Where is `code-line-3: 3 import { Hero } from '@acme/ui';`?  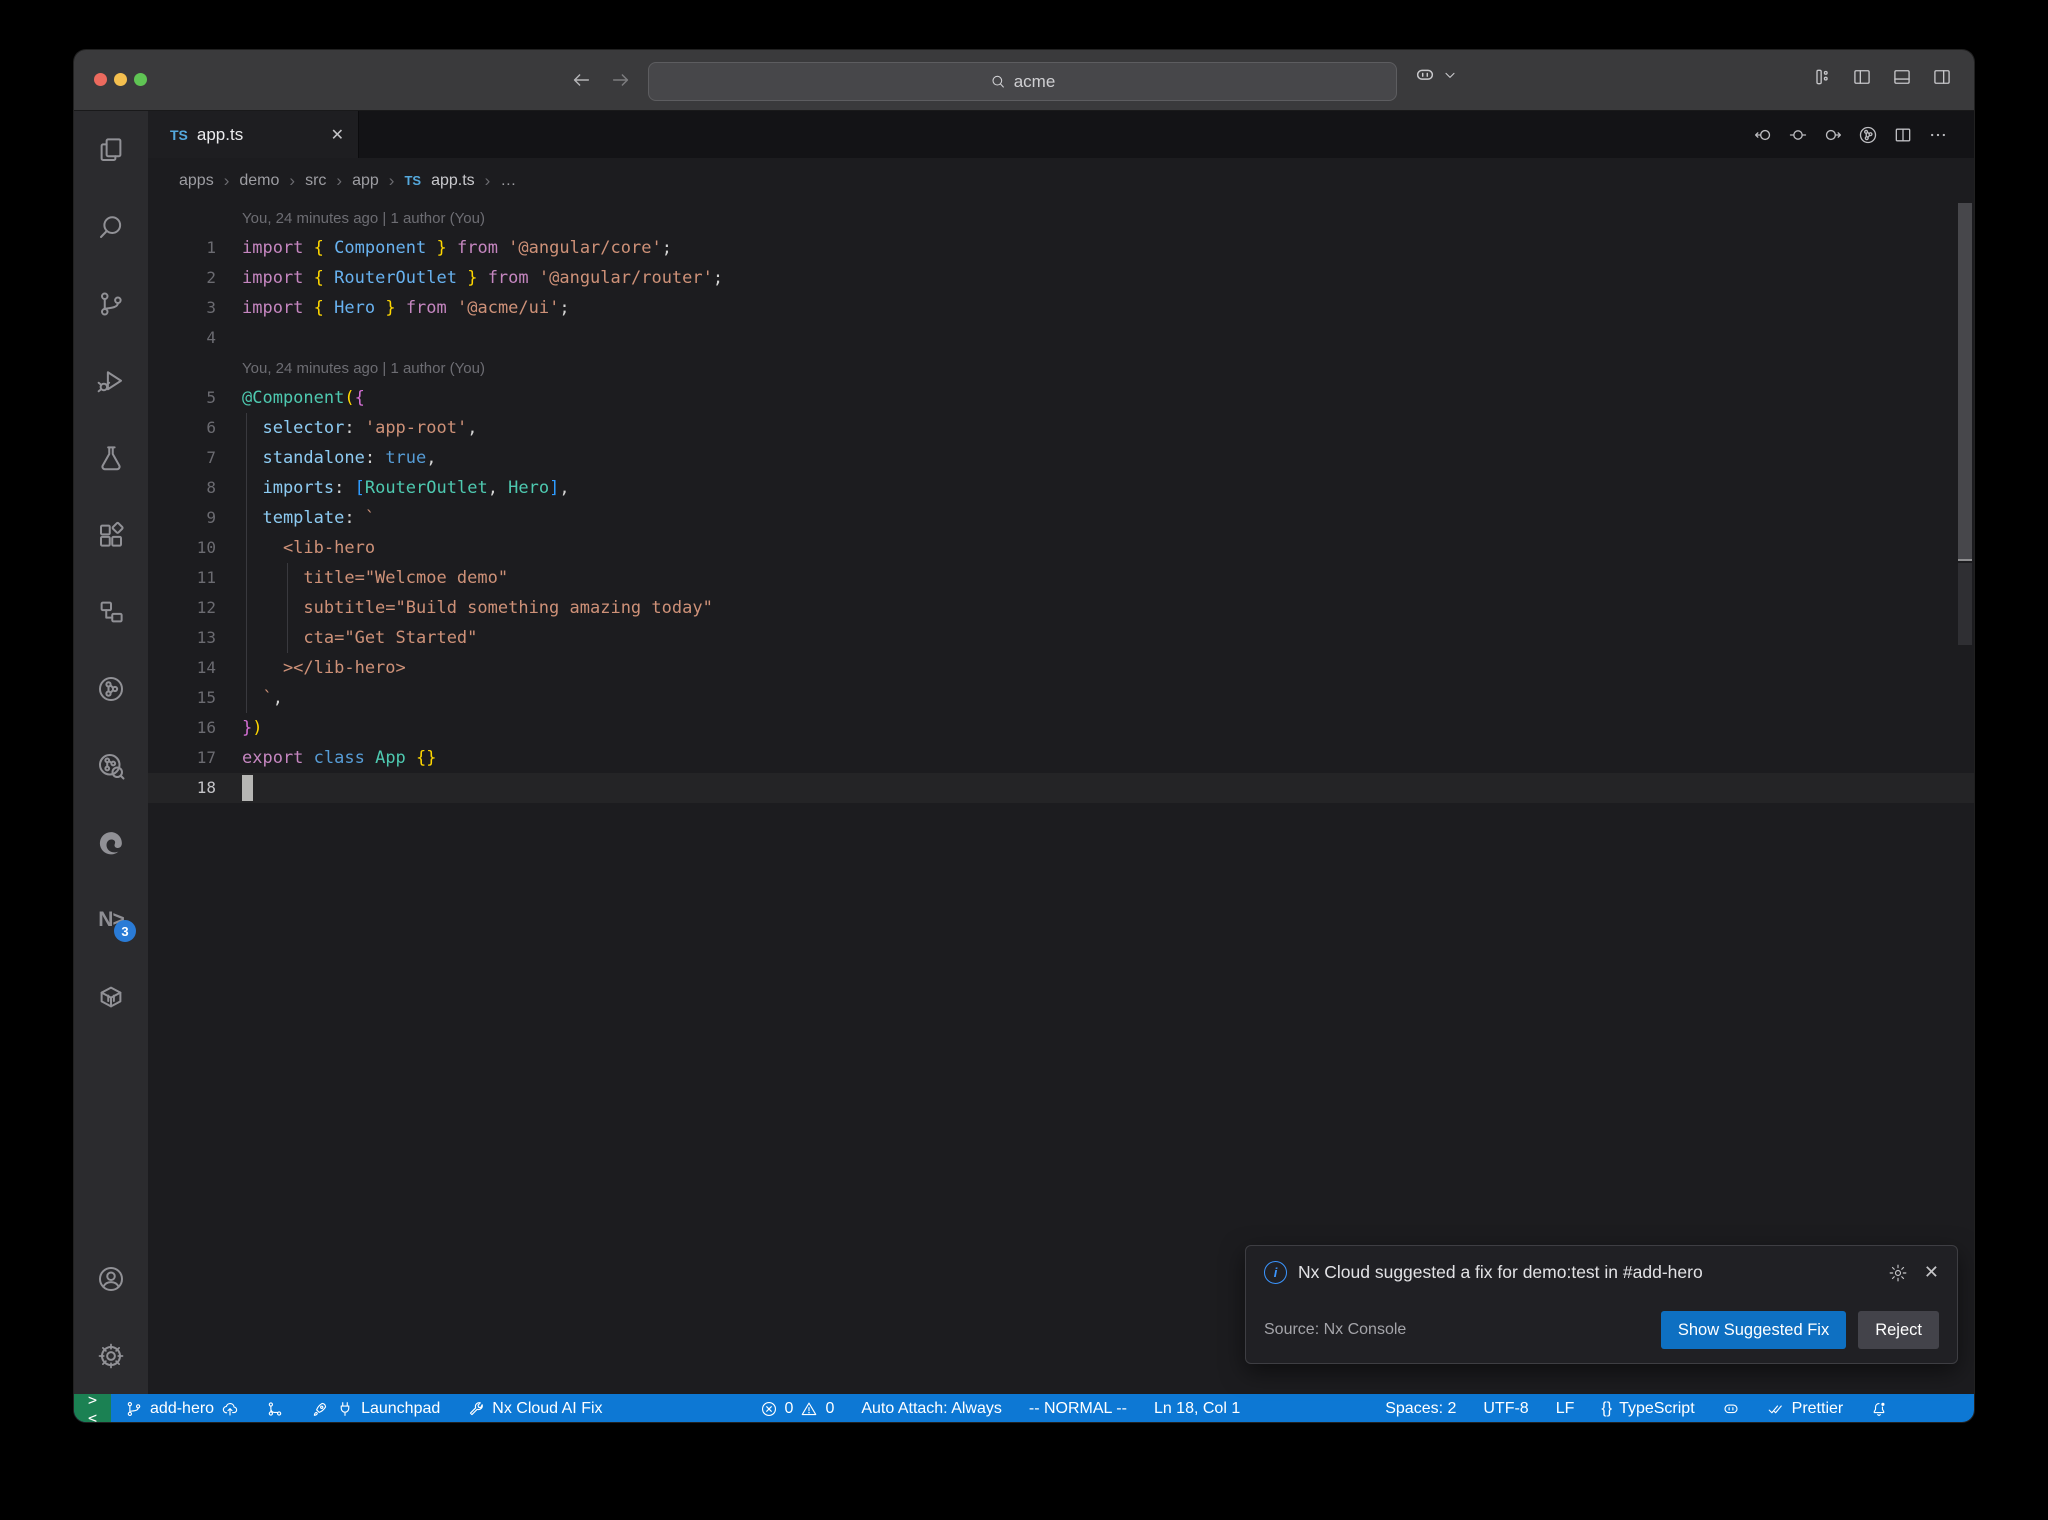
code-line-3: 3 import { Hero } from '@acme/ui'; is located at coordinates (1061, 308).